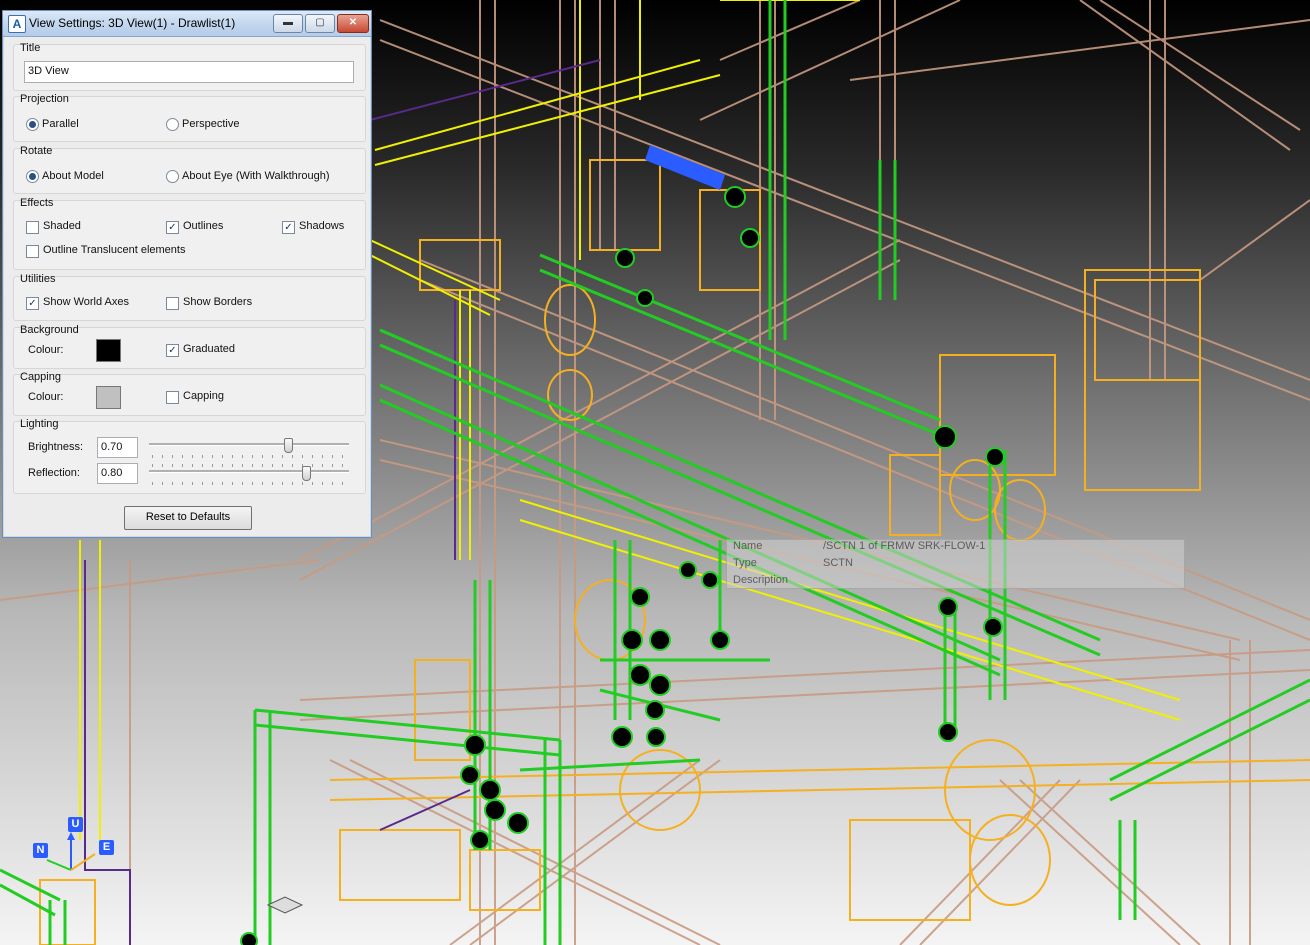  What do you see at coordinates (73, 176) in the screenshot?
I see `about-model-label: About Model` at bounding box center [73, 176].